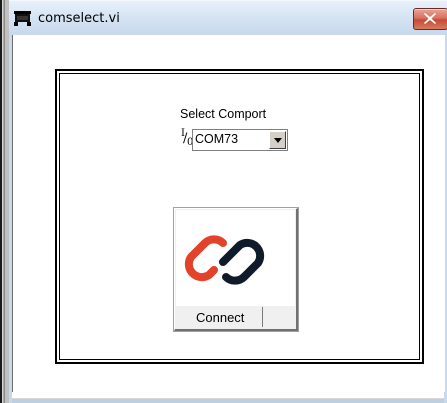 Image resolution: width=447 pixels, height=403 pixels. Describe the element at coordinates (220, 317) in the screenshot. I see `connect-label: Connect` at that location.